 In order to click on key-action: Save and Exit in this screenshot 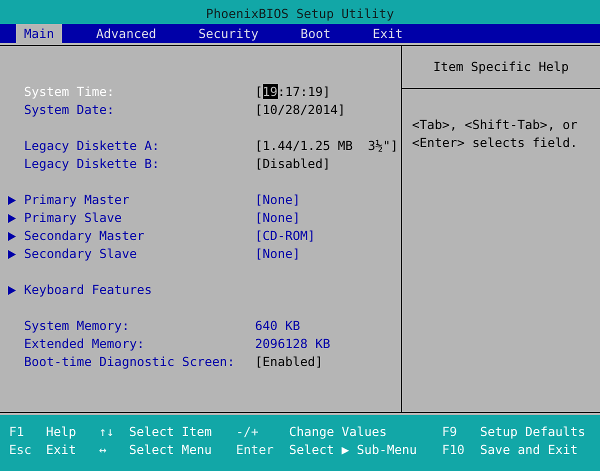, I will do `click(529, 450)`.